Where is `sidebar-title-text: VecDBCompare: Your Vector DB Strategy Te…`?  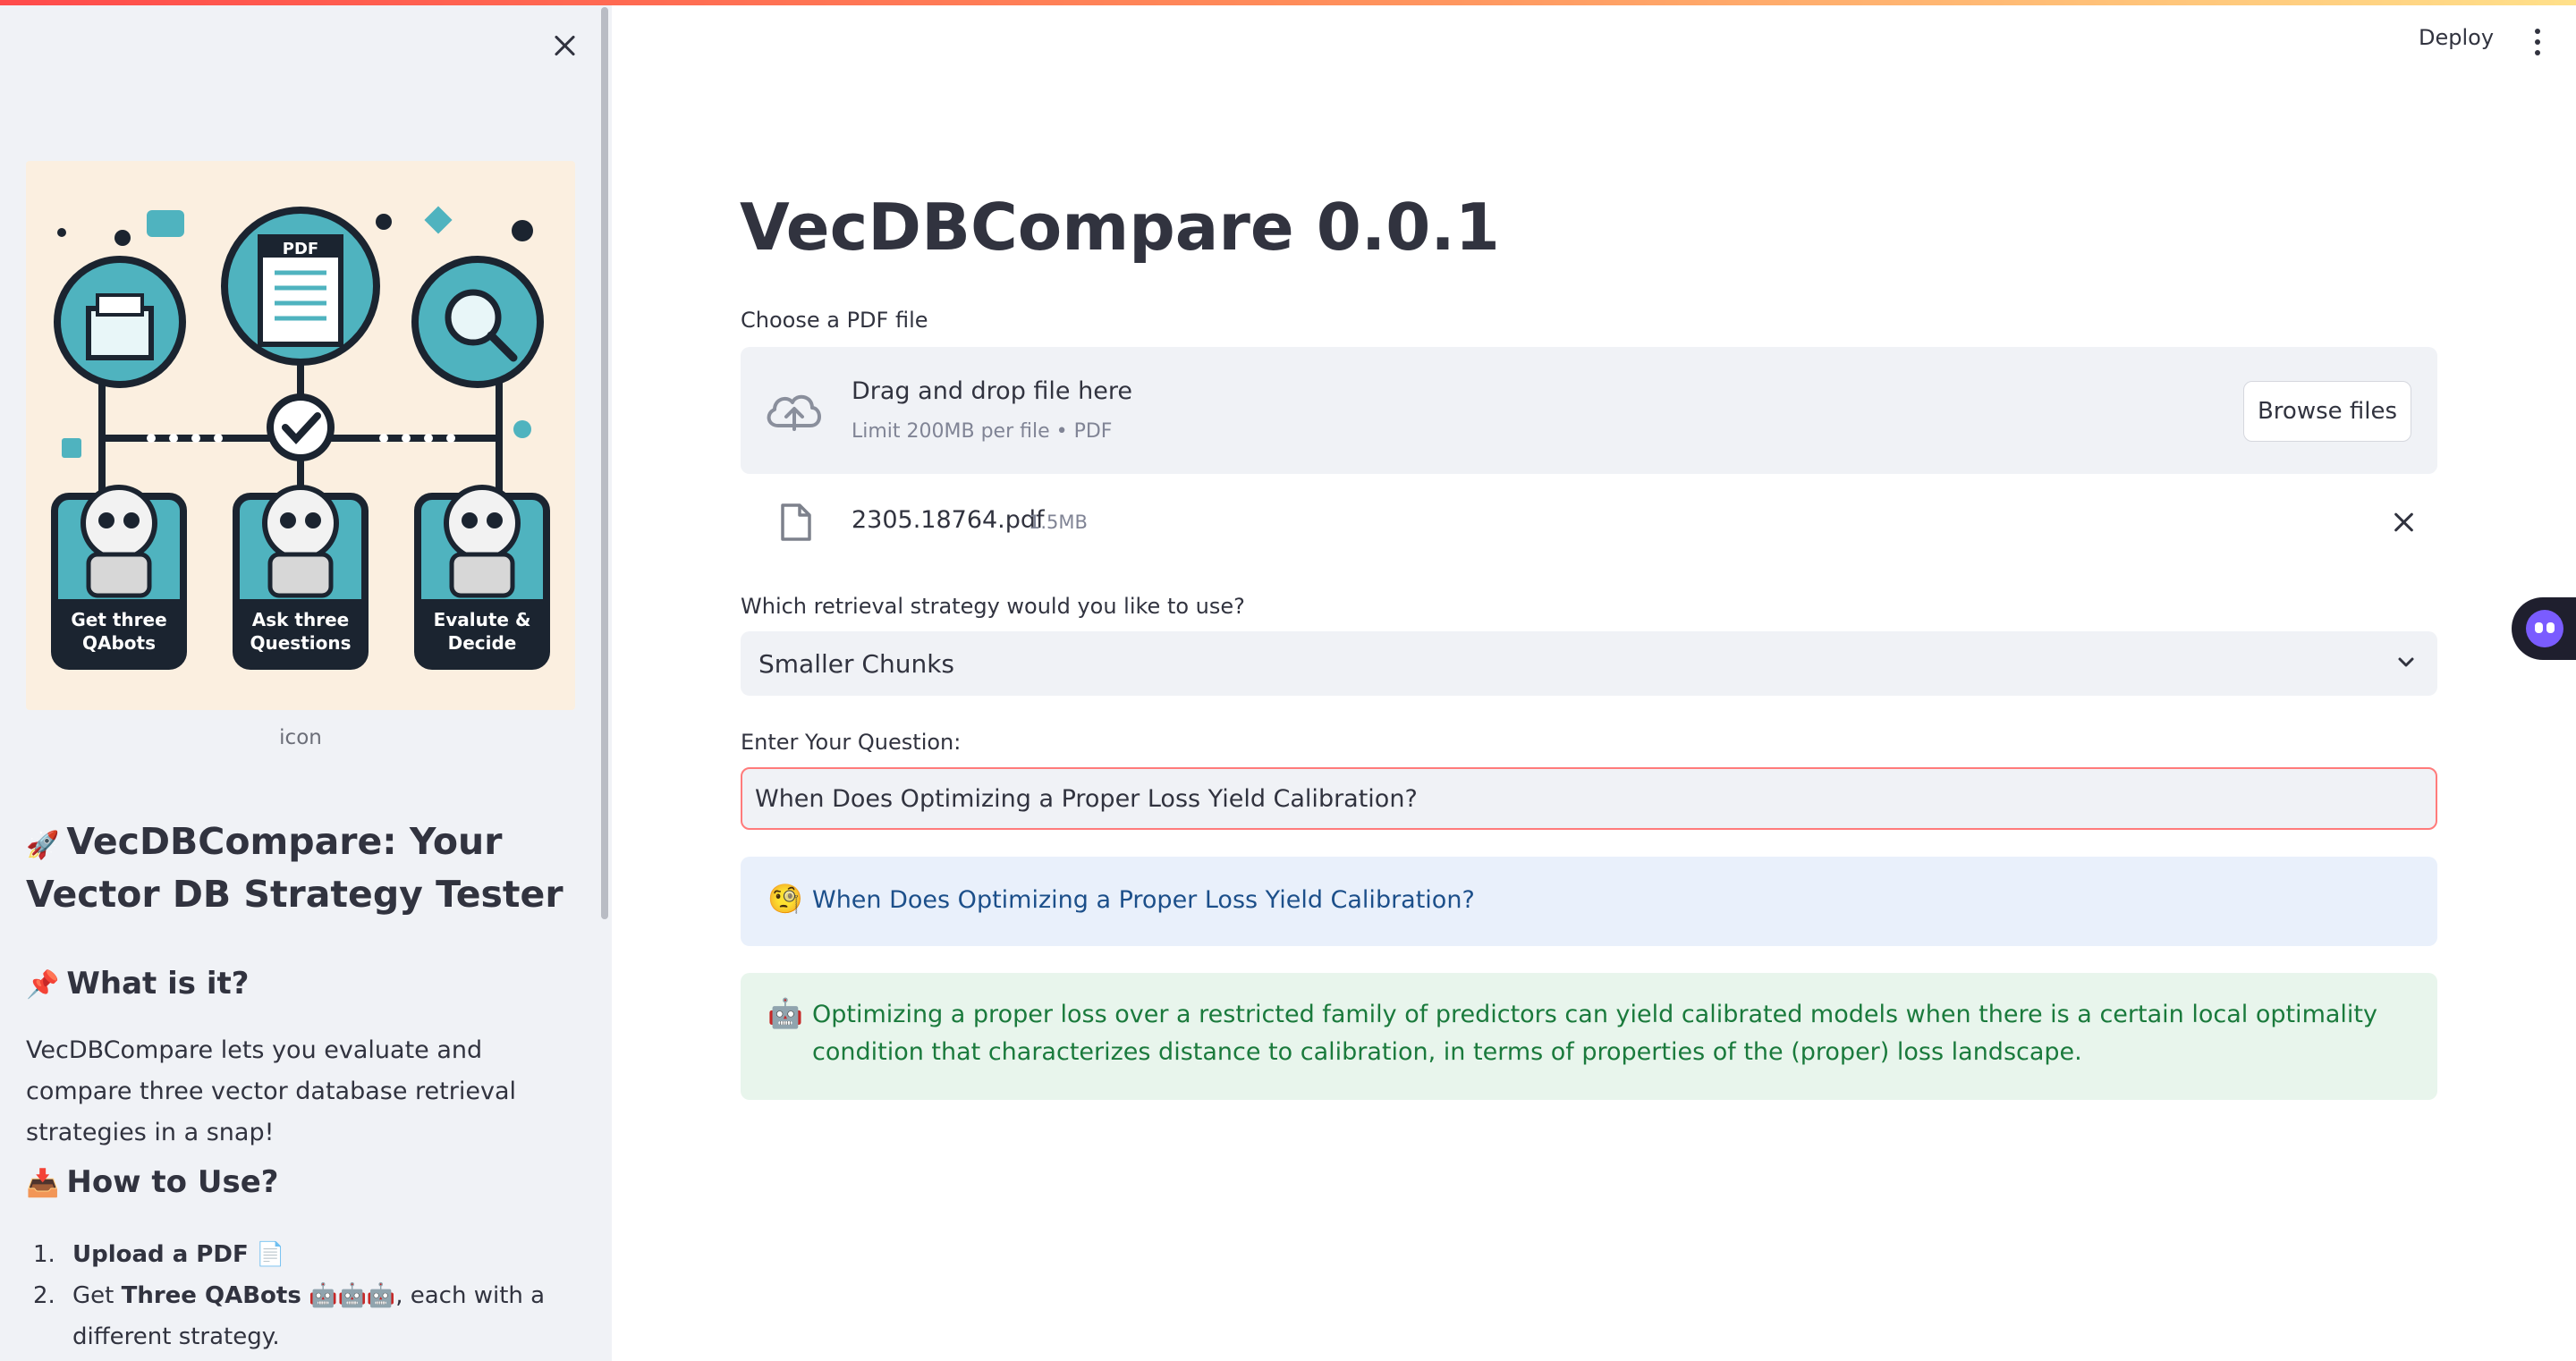 sidebar-title-text: VecDBCompare: Your Vector DB Strategy Te… is located at coordinates (295, 868).